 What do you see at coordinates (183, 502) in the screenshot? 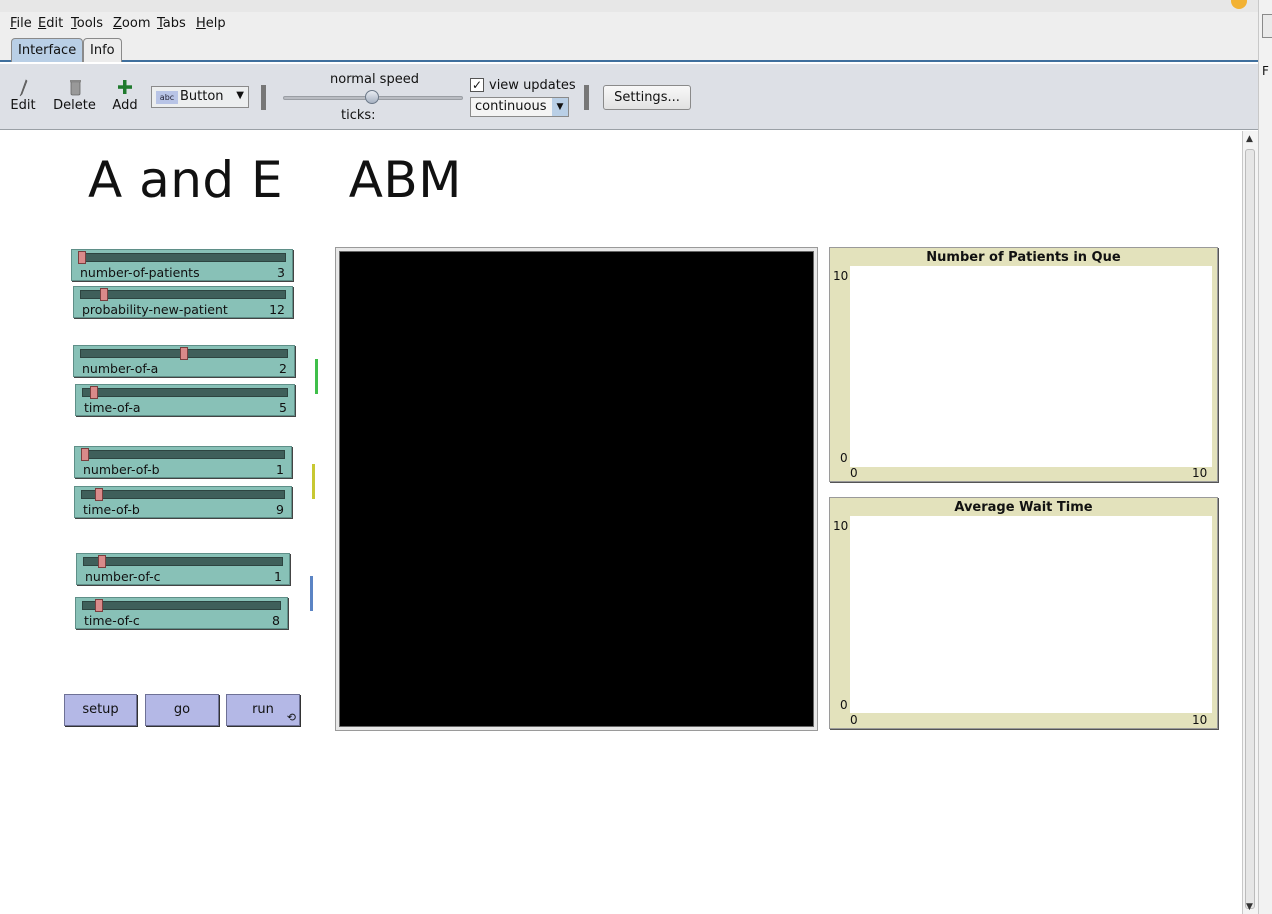
I see `slider-time-of-b: time-of-b 9` at bounding box center [183, 502].